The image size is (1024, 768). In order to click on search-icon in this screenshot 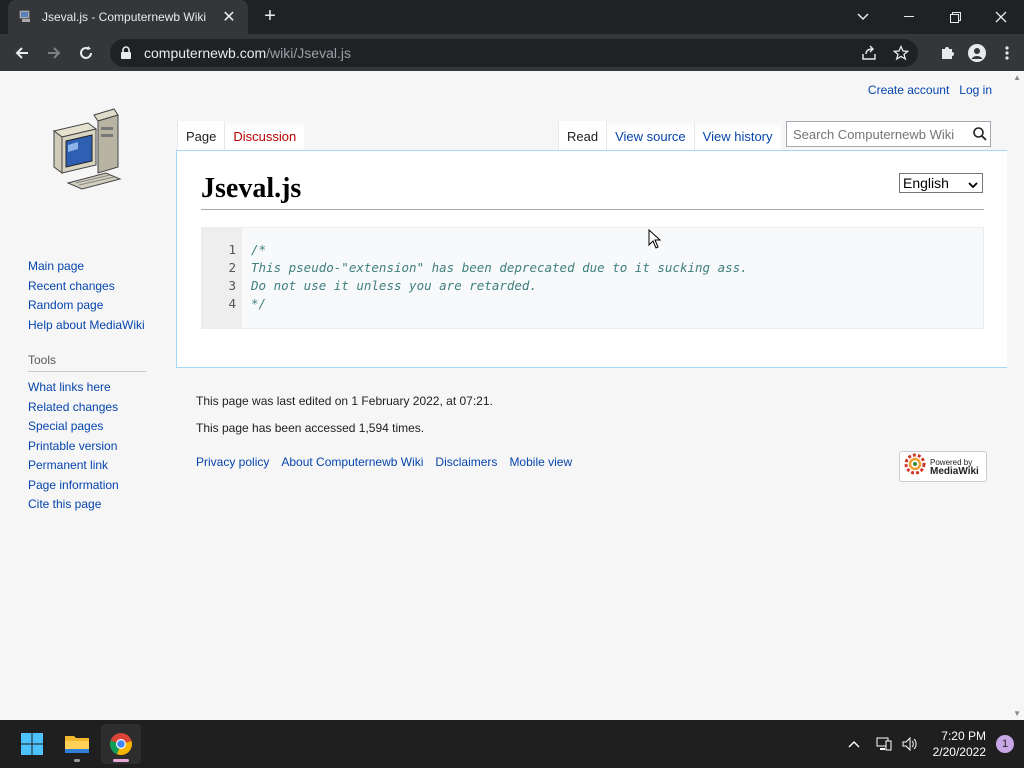, I will do `click(979, 134)`.